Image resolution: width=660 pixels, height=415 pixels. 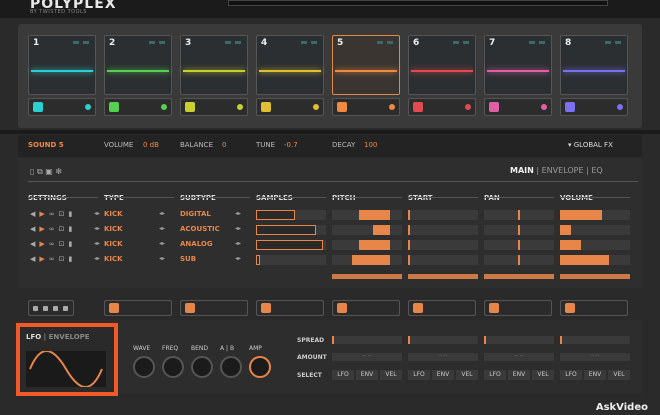 I want to click on tune-value: -0.7, so click(x=291, y=145).